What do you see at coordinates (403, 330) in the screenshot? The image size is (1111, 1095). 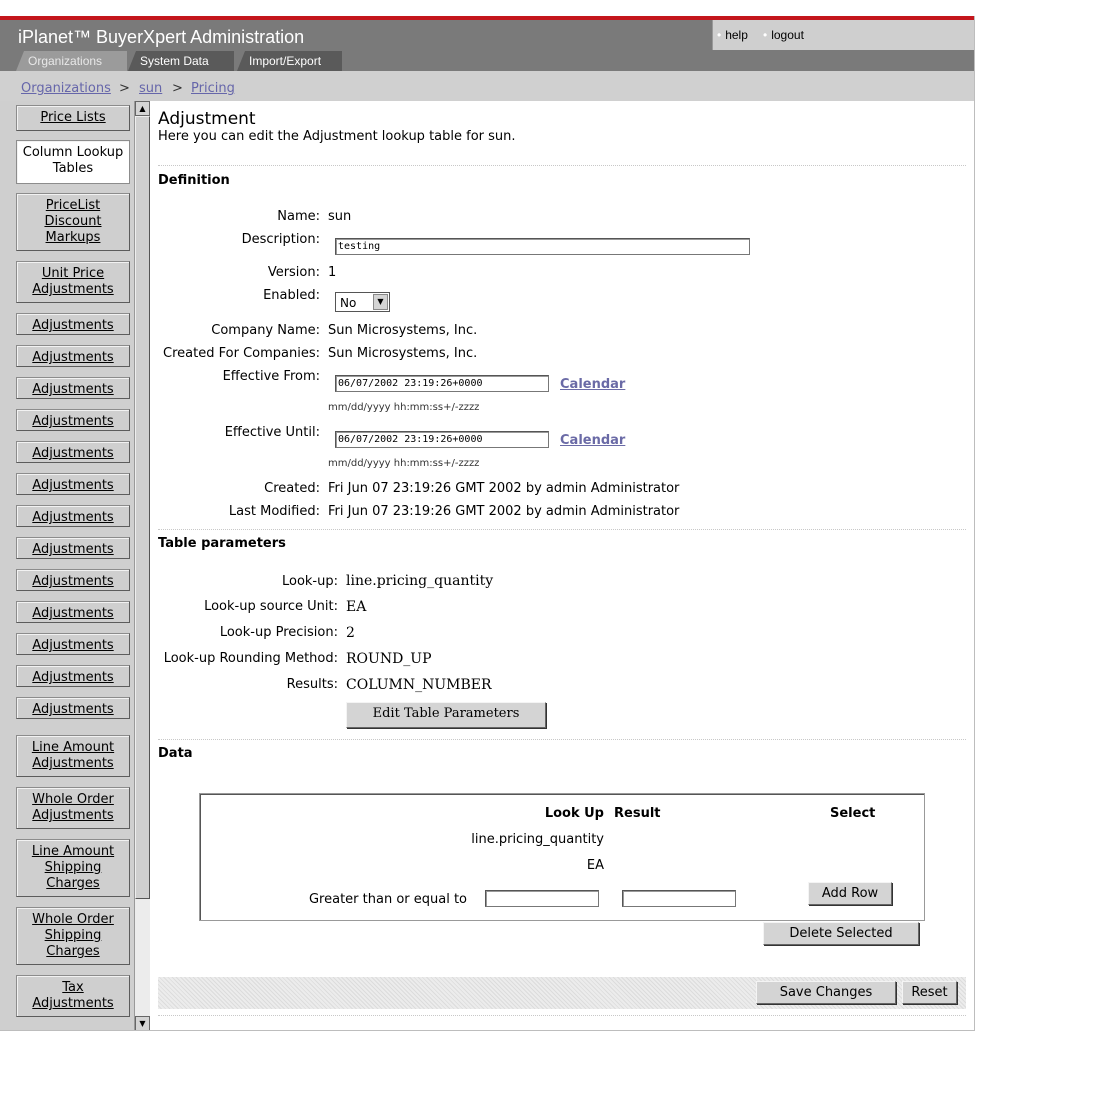 I see `company-value: Sun Microsystems, Inc.` at bounding box center [403, 330].